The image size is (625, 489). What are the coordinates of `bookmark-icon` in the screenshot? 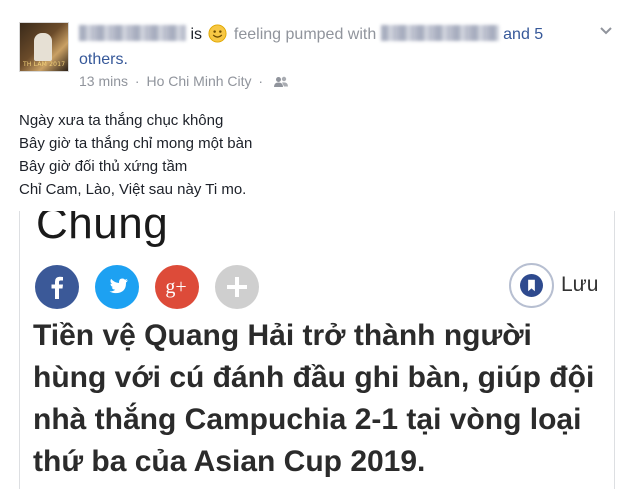 It's located at (531, 285).